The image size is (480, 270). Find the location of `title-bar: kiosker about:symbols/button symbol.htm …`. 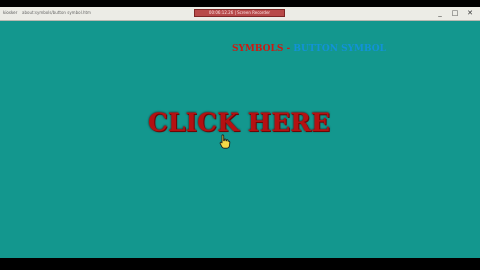

title-bar: kiosker about:symbols/button symbol.htm … is located at coordinates (240, 14).